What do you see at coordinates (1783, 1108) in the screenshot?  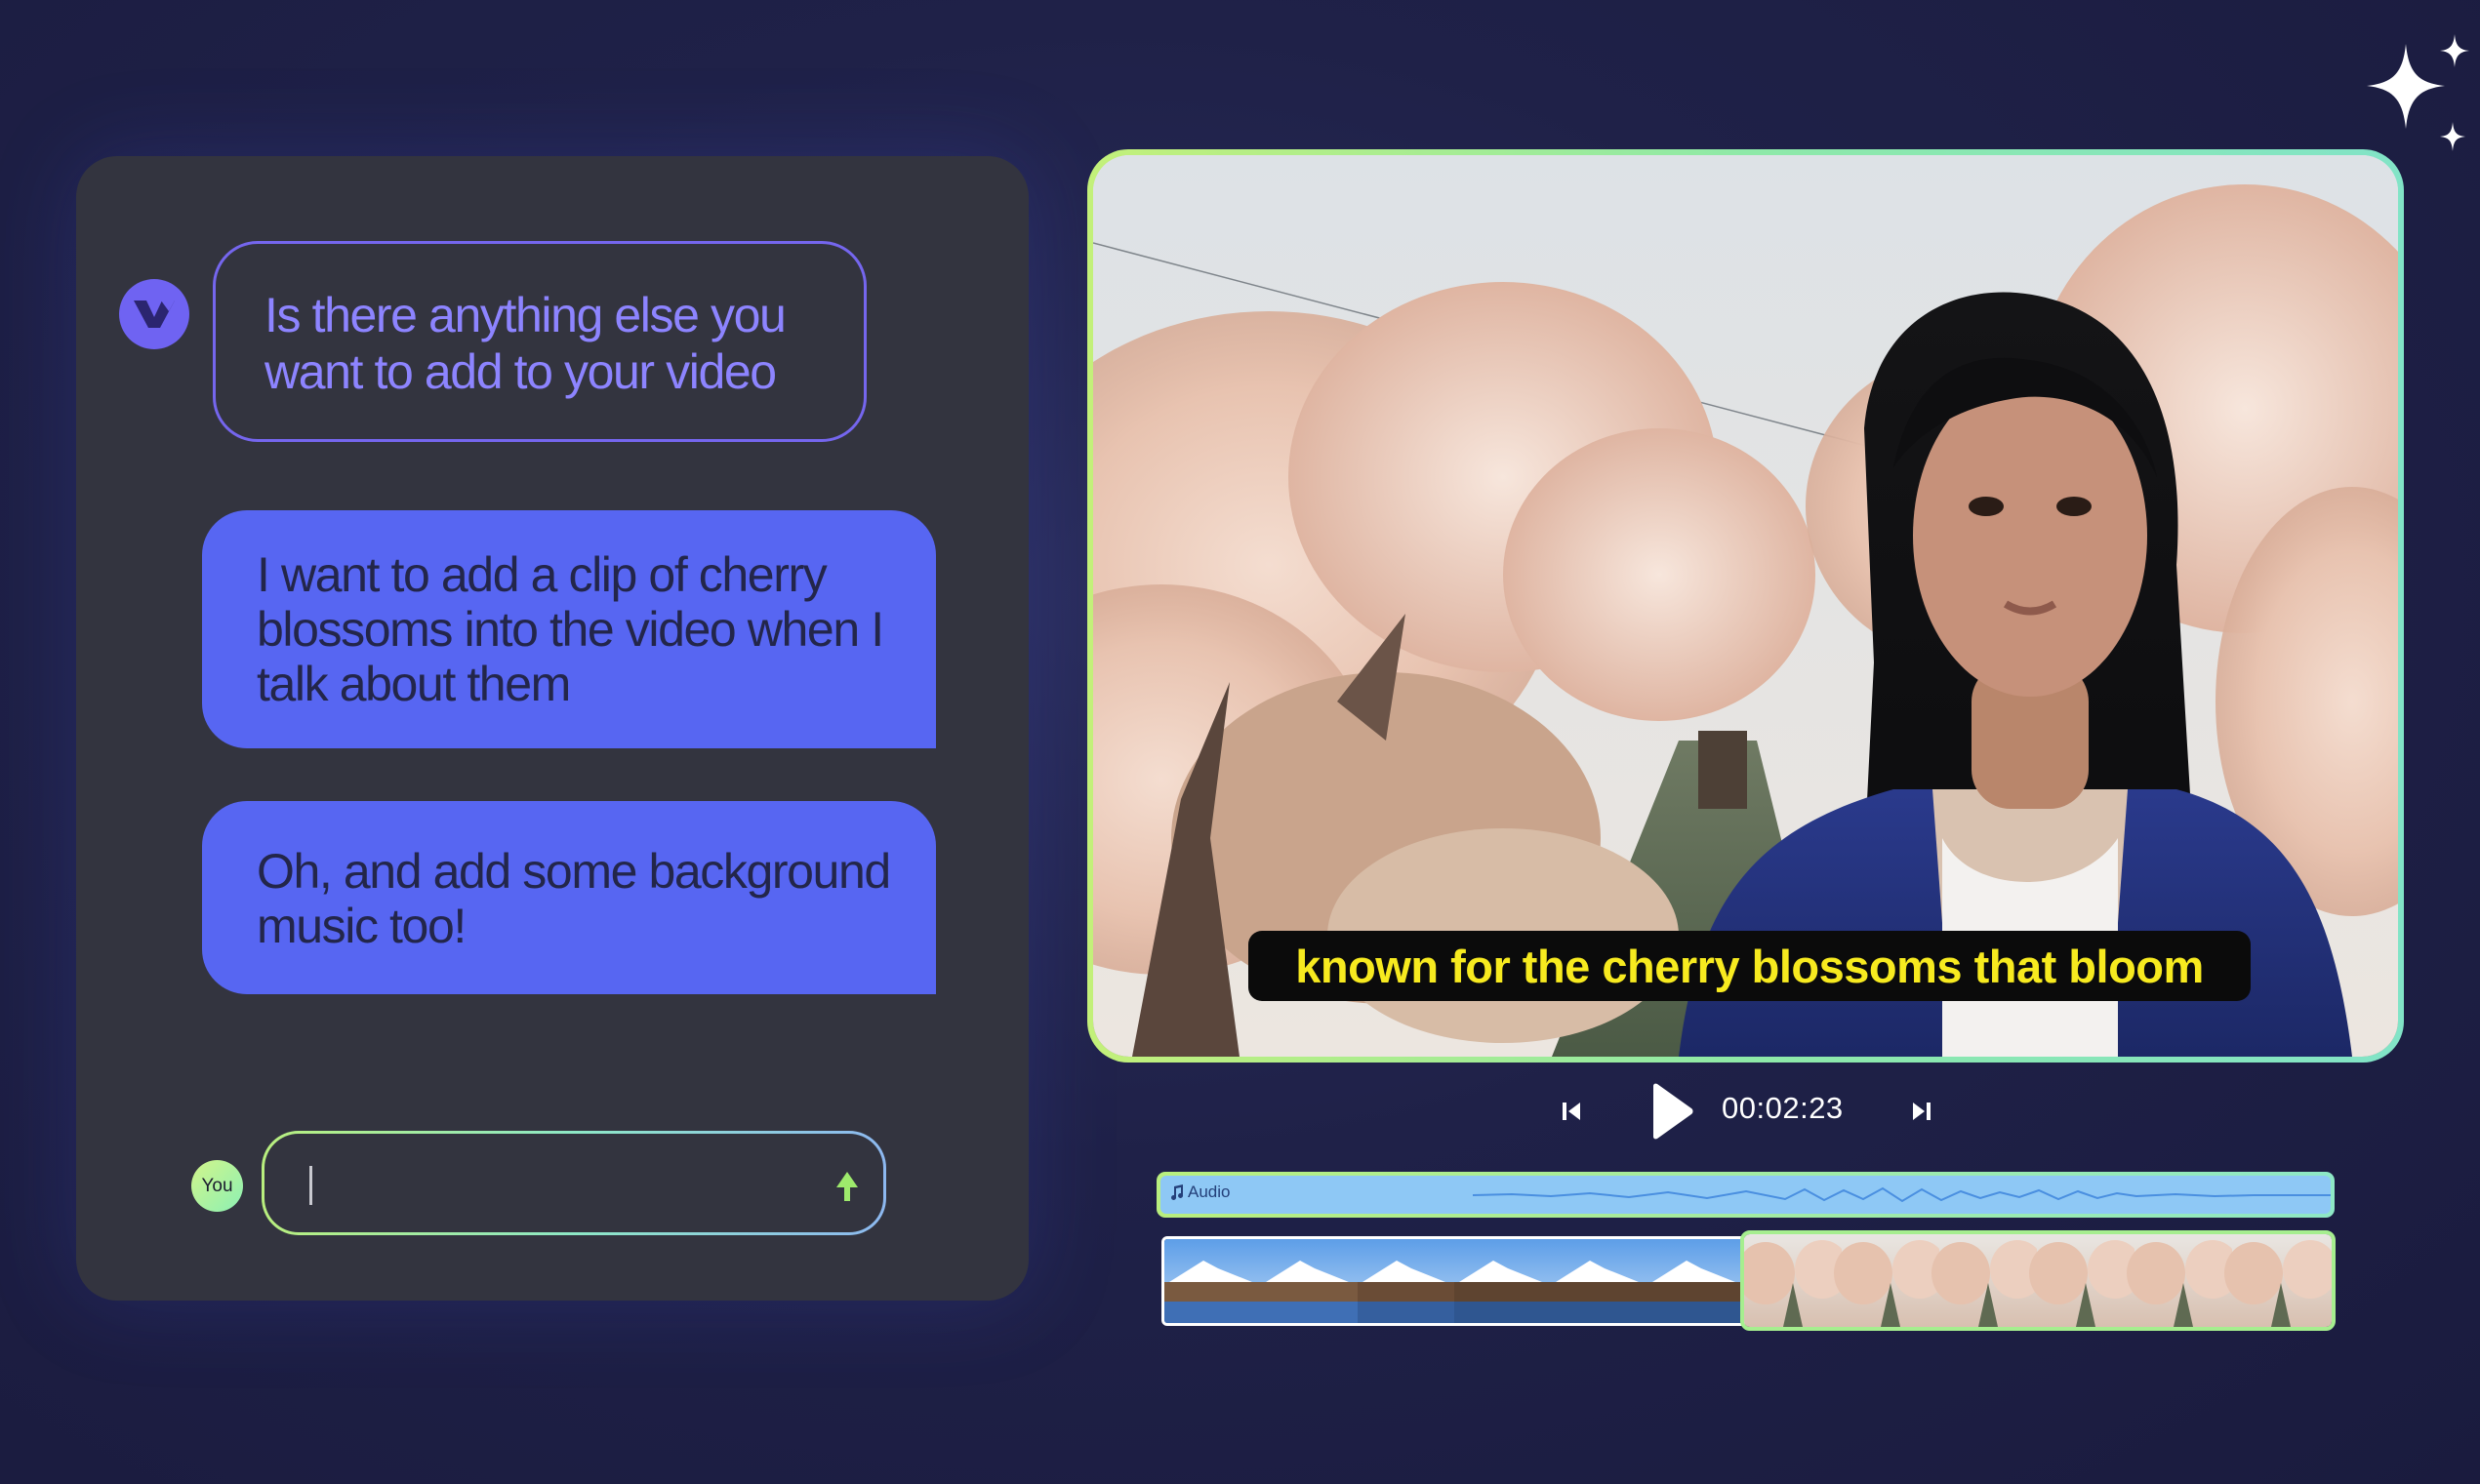 I see `timecode: 00:02:23` at bounding box center [1783, 1108].